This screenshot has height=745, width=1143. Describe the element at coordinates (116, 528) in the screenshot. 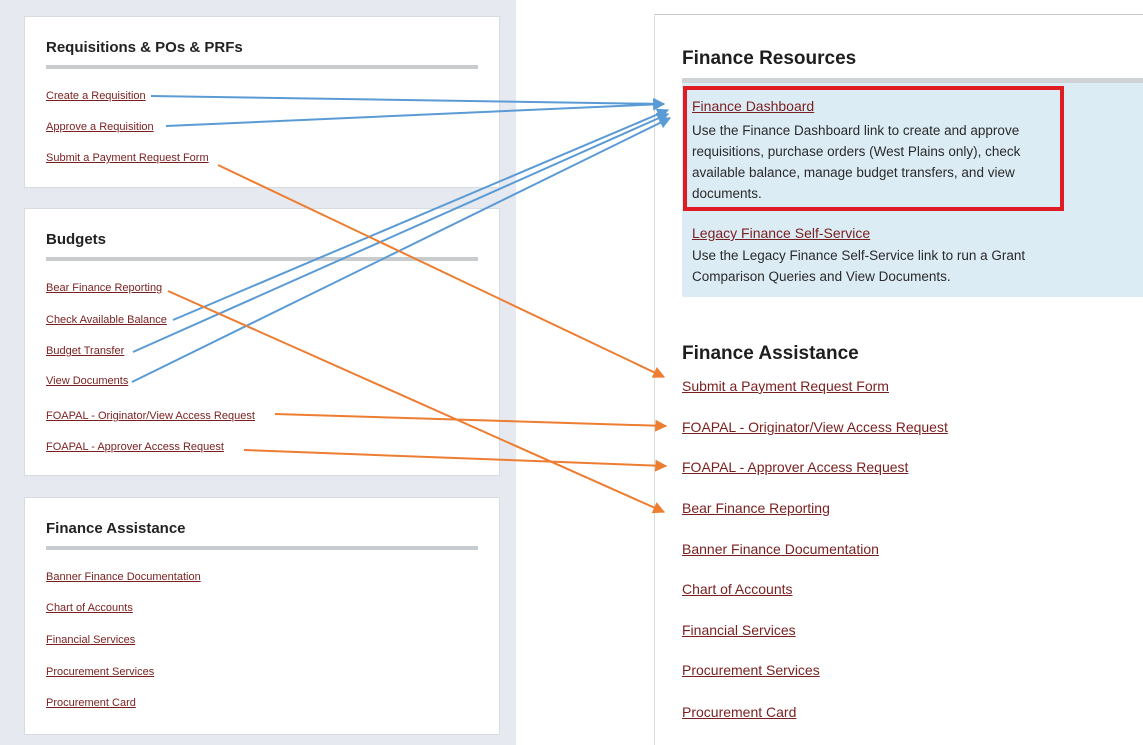

I see `finance-assistance-card-title: Finance Assistance` at that location.